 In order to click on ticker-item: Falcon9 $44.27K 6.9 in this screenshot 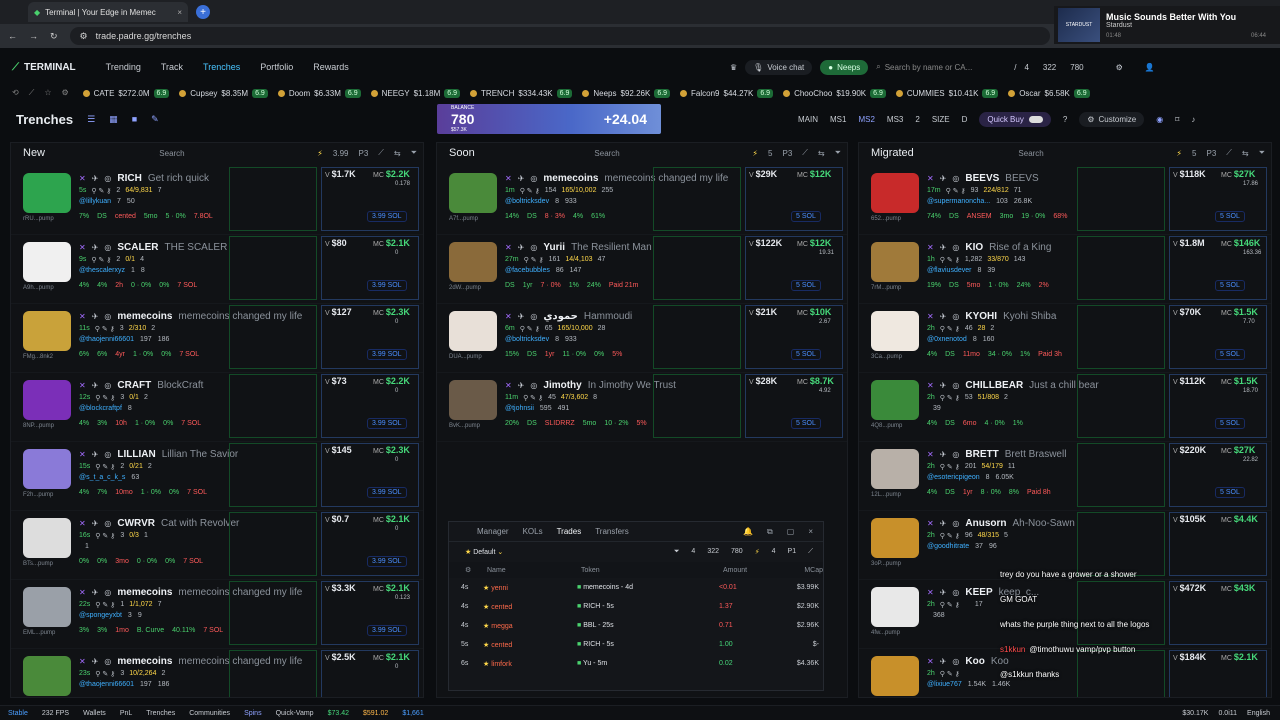, I will do `click(727, 93)`.